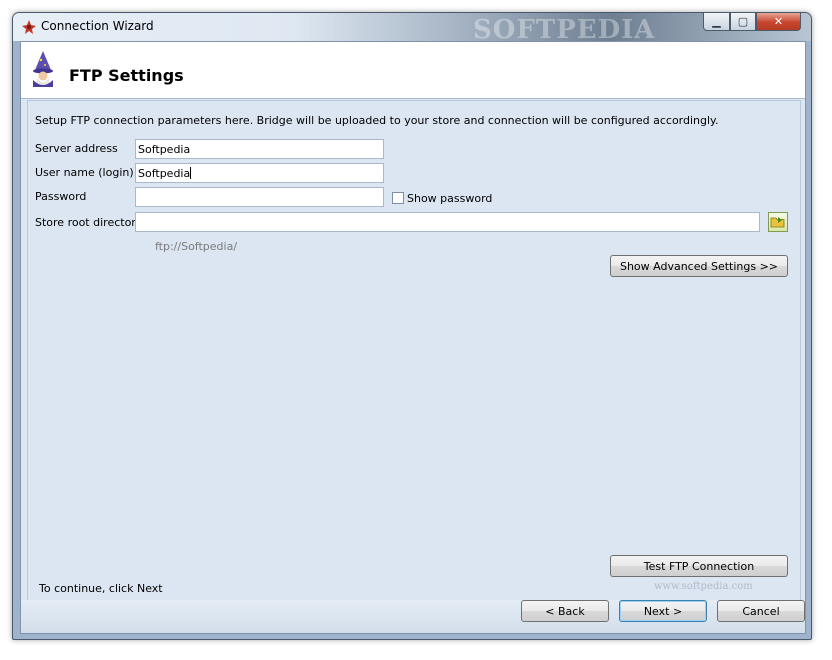 Image resolution: width=832 pixels, height=660 pixels. I want to click on folder-browse-icon, so click(777, 222).